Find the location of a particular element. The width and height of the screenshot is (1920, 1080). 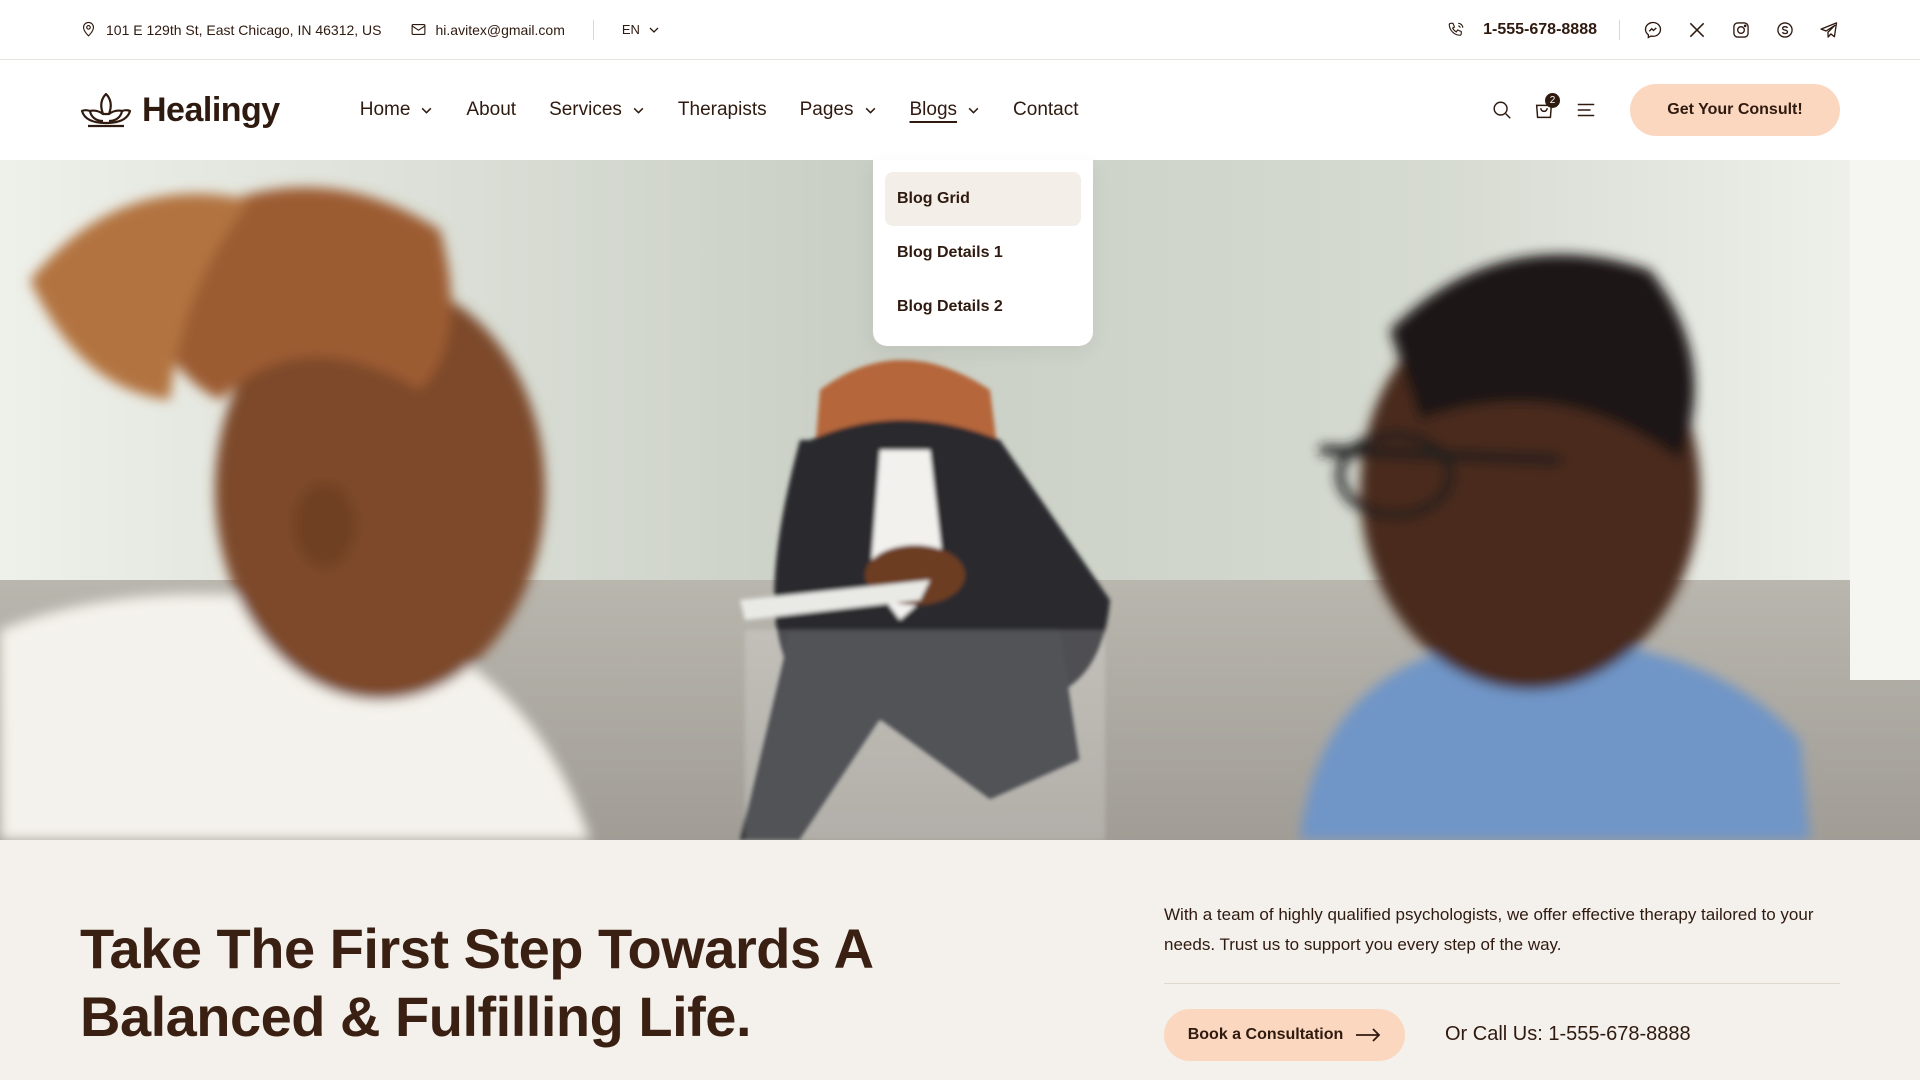

nav-label: Pages is located at coordinates (826, 109).